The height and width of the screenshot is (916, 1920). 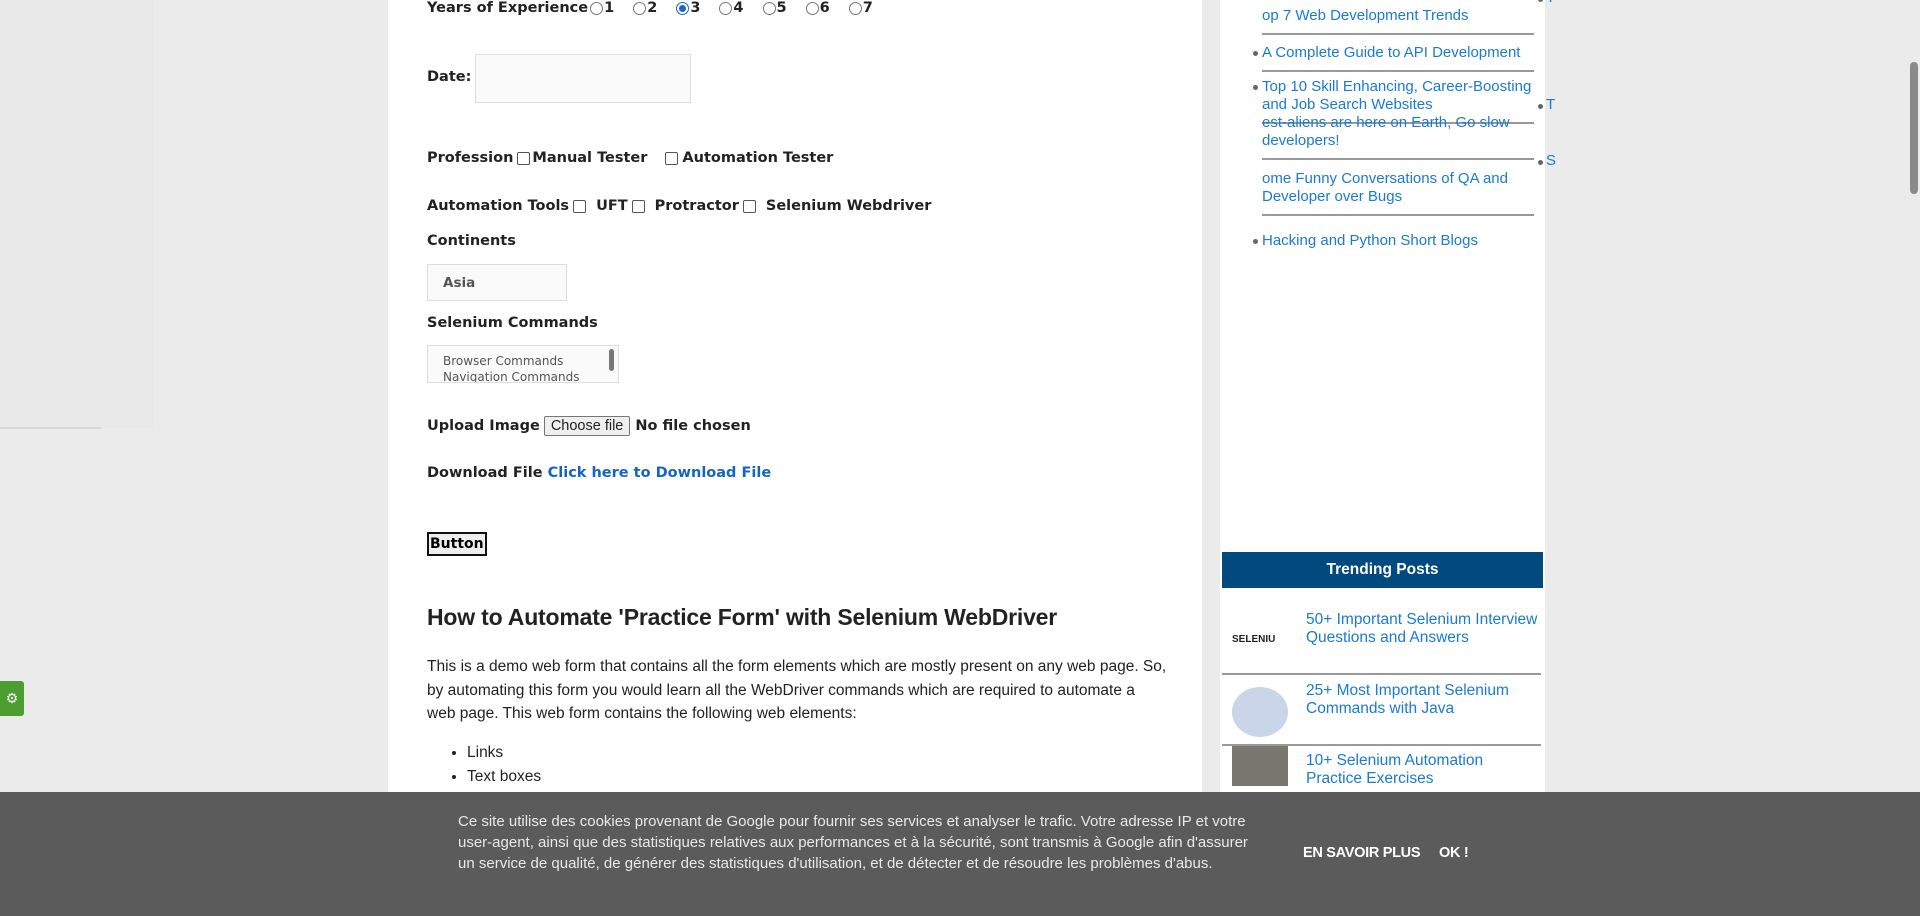 I want to click on upload-row: Upload Image Choose file No file chosen, so click(x=589, y=426).